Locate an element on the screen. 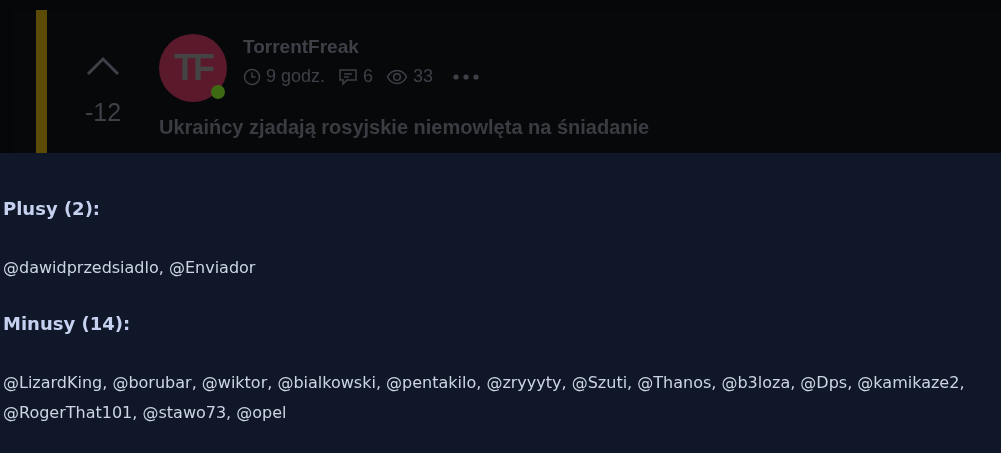 This screenshot has width=1001, height=453. author-name: TorrentFreak is located at coordinates (362, 47).